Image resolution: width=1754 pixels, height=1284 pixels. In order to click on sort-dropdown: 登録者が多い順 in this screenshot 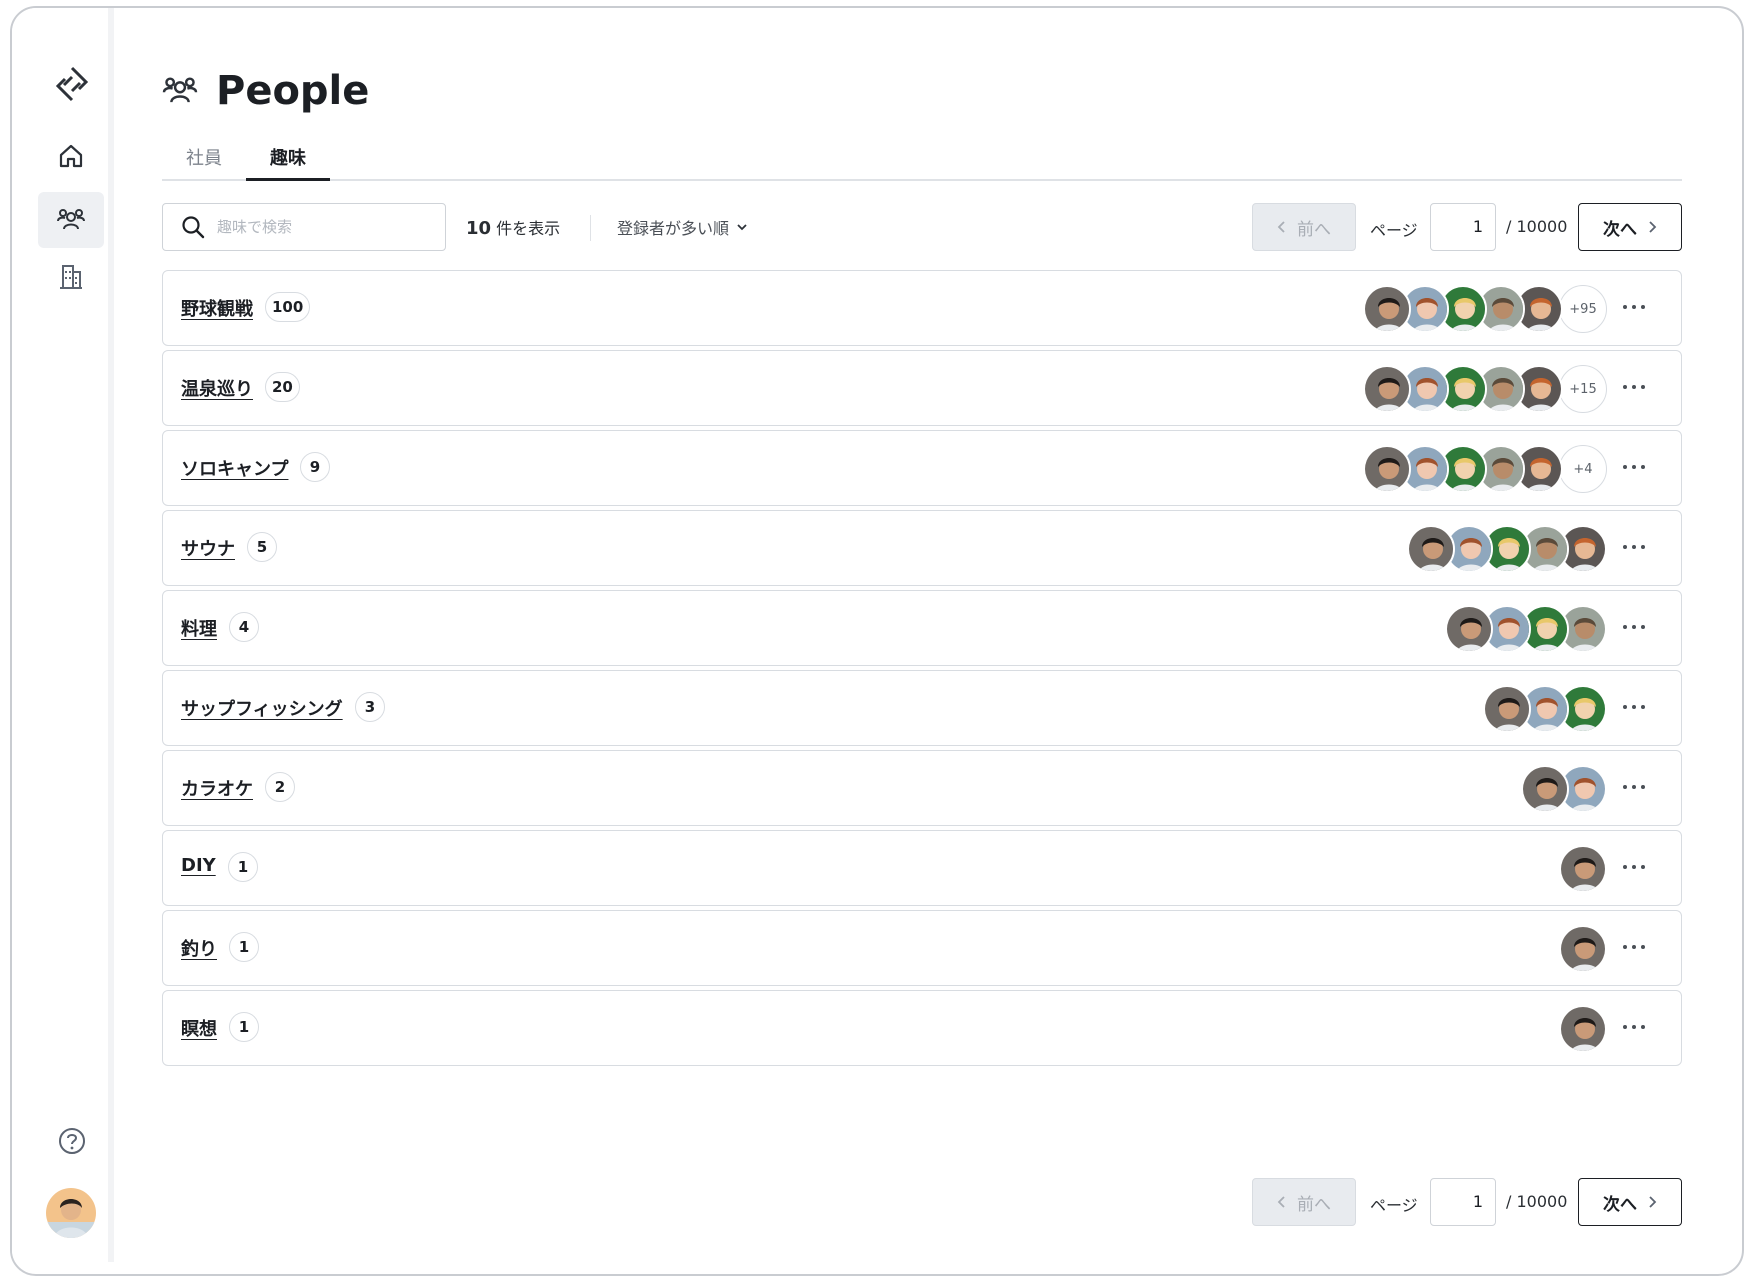, I will do `click(683, 227)`.